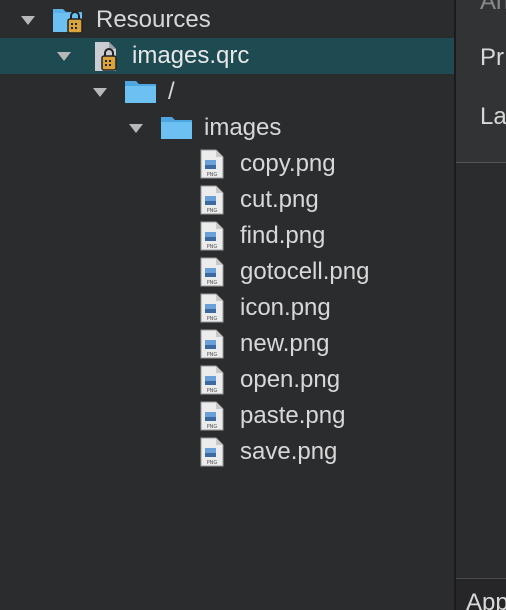 The height and width of the screenshot is (610, 506). I want to click on file-label: paste.png, so click(293, 415).